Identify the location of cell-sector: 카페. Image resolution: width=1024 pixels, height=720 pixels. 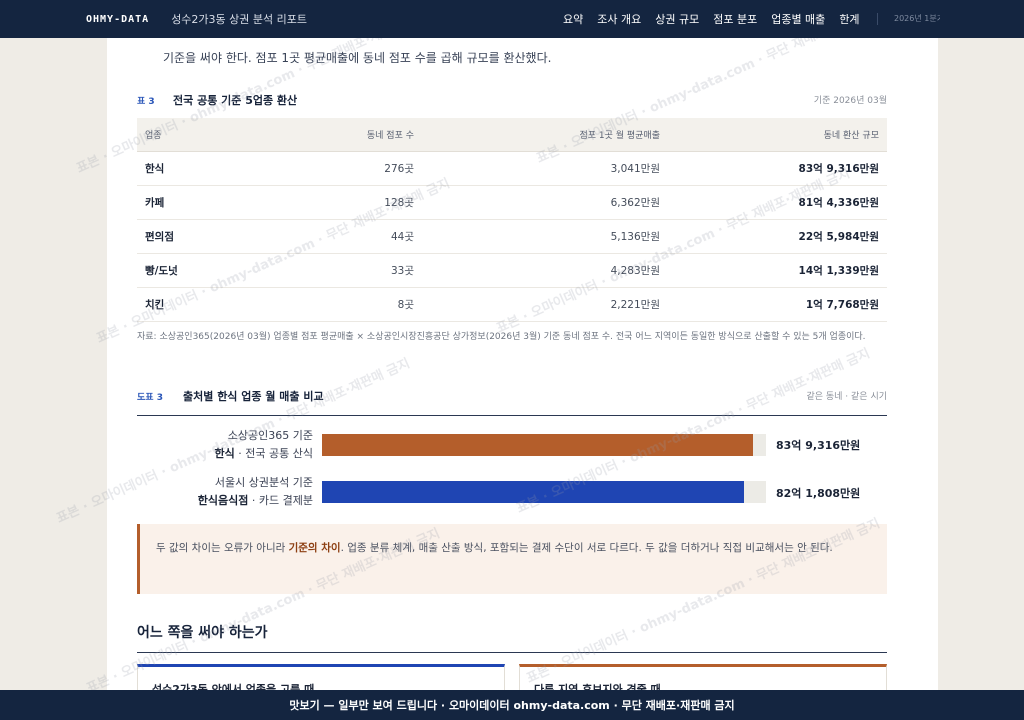
(197, 202).